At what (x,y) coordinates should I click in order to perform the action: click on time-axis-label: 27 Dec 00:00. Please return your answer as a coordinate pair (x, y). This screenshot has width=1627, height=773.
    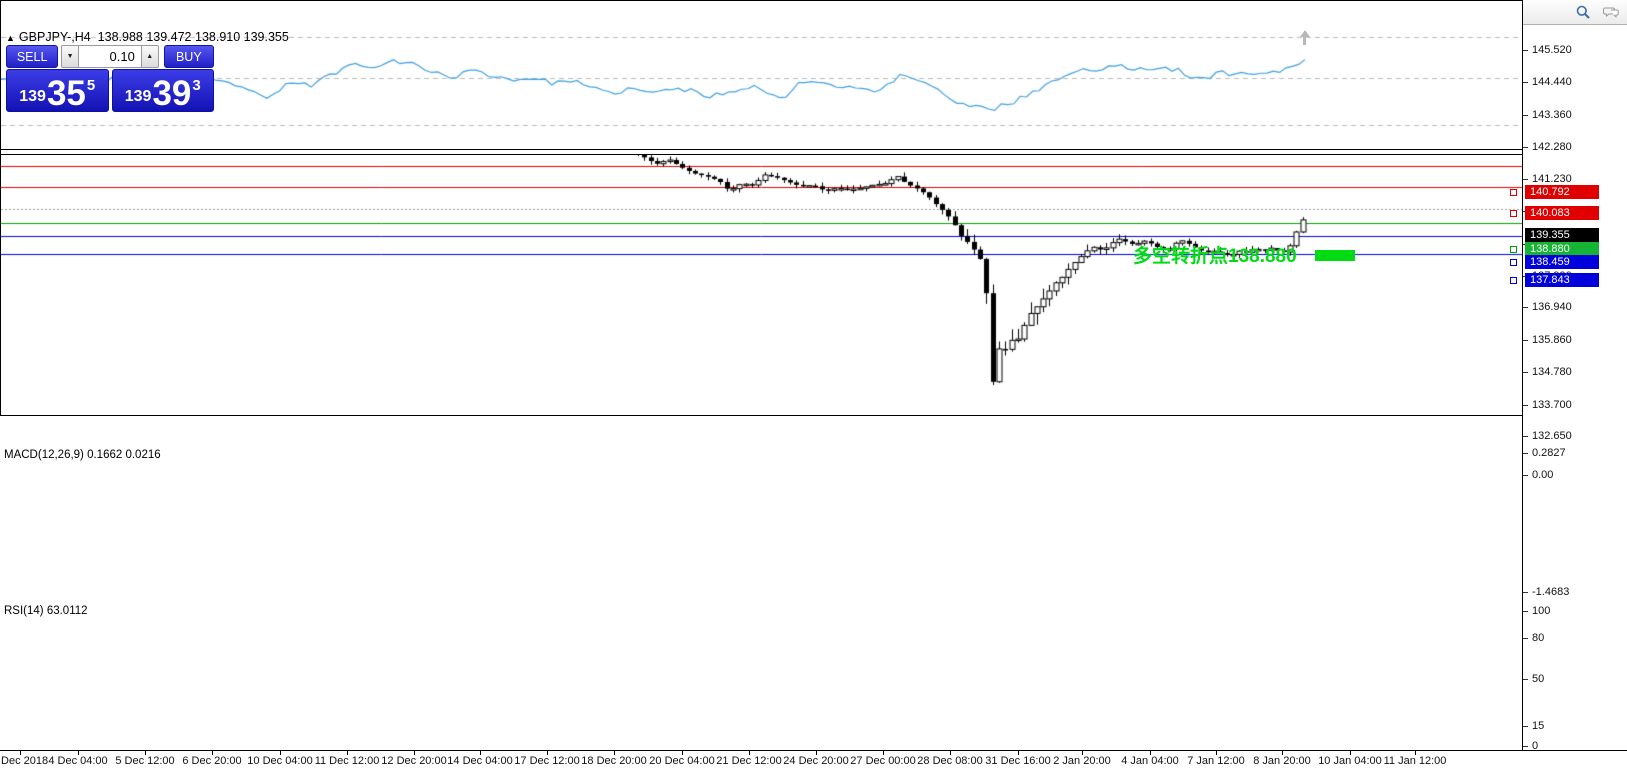
    Looking at the image, I should click on (883, 761).